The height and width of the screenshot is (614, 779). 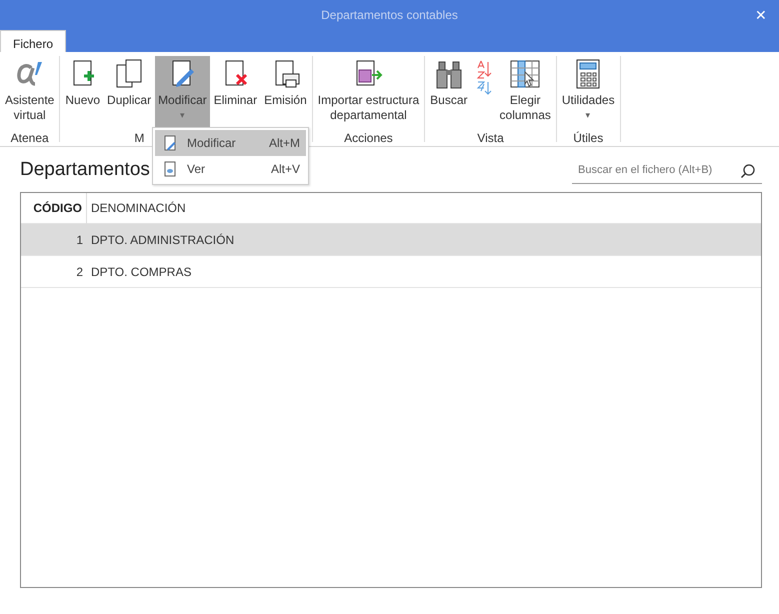 What do you see at coordinates (748, 170) in the screenshot?
I see `search-icon` at bounding box center [748, 170].